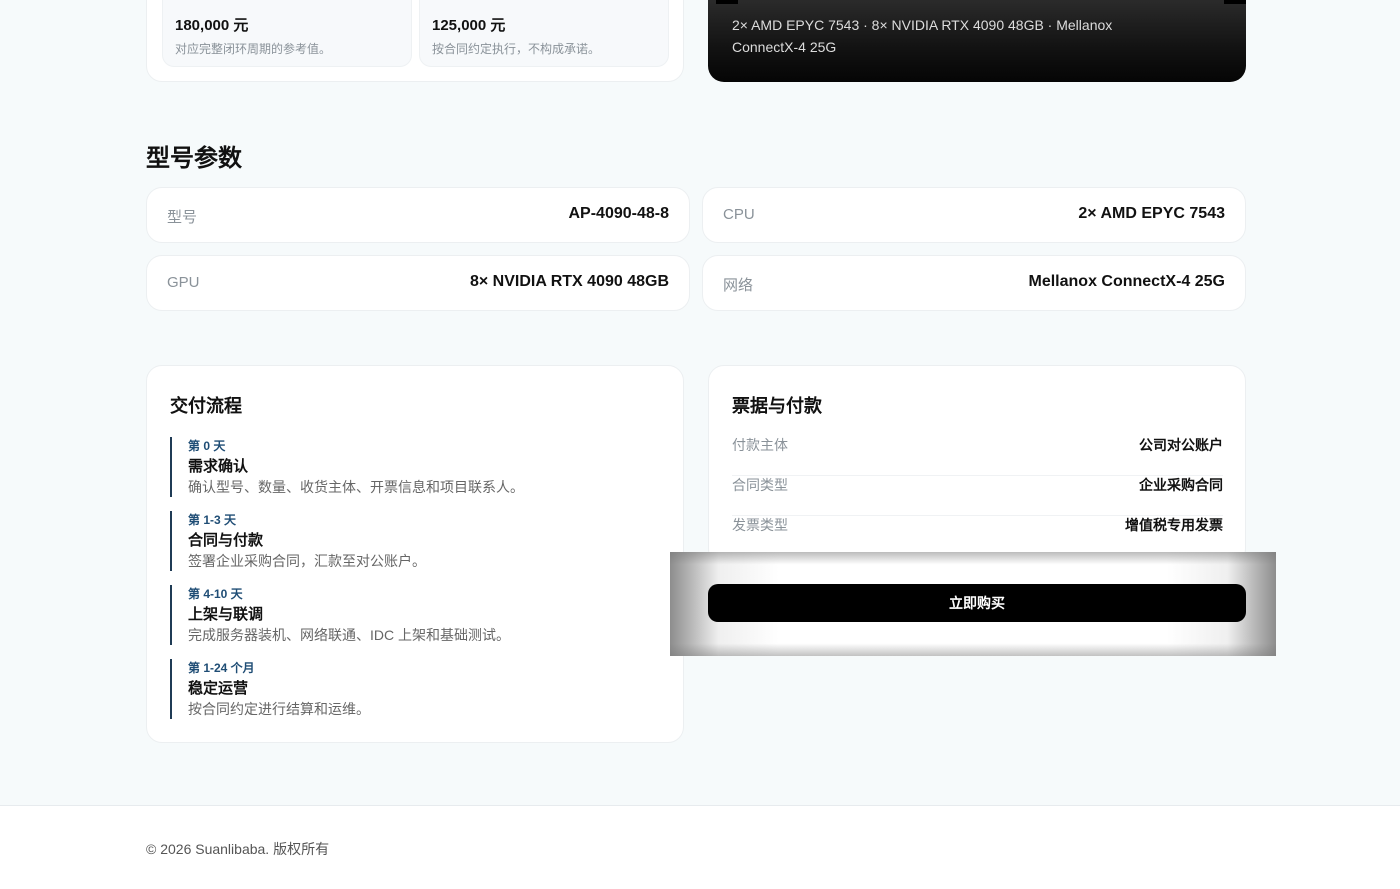 The height and width of the screenshot is (889, 1400). What do you see at coordinates (287, 33) in the screenshot?
I see `stat-box-total: 180,000 元 对应完整闭环周期的参考值。` at bounding box center [287, 33].